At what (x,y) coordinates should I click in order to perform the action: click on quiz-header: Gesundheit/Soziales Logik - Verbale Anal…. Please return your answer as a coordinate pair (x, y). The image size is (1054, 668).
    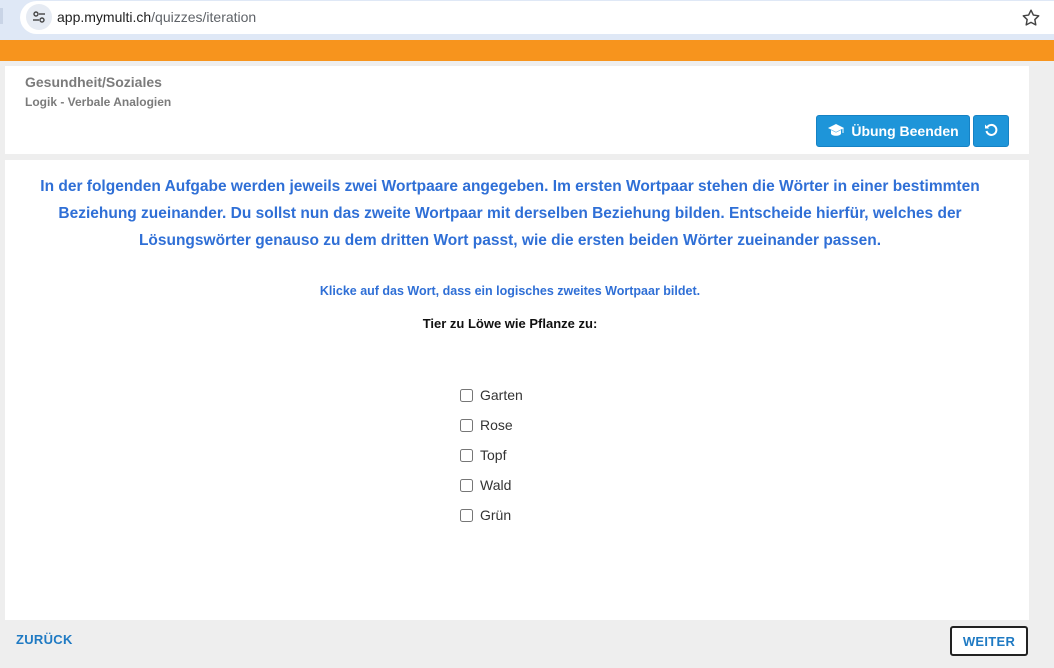
    Looking at the image, I should click on (517, 110).